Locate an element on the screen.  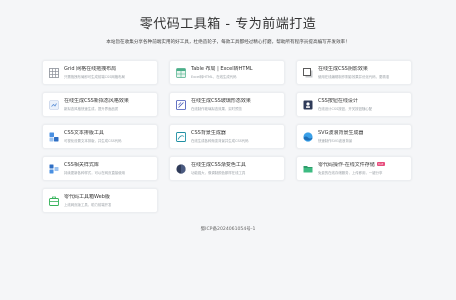
button-icon is located at coordinates (308, 105).